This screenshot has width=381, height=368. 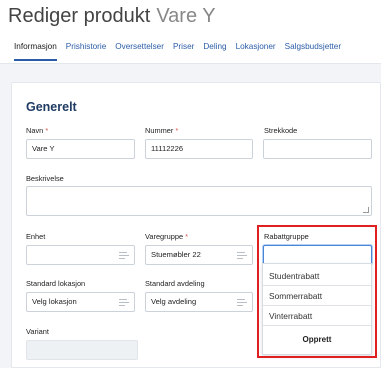 I want to click on tab-prishistorie: Prishistorie, so click(x=86, y=52).